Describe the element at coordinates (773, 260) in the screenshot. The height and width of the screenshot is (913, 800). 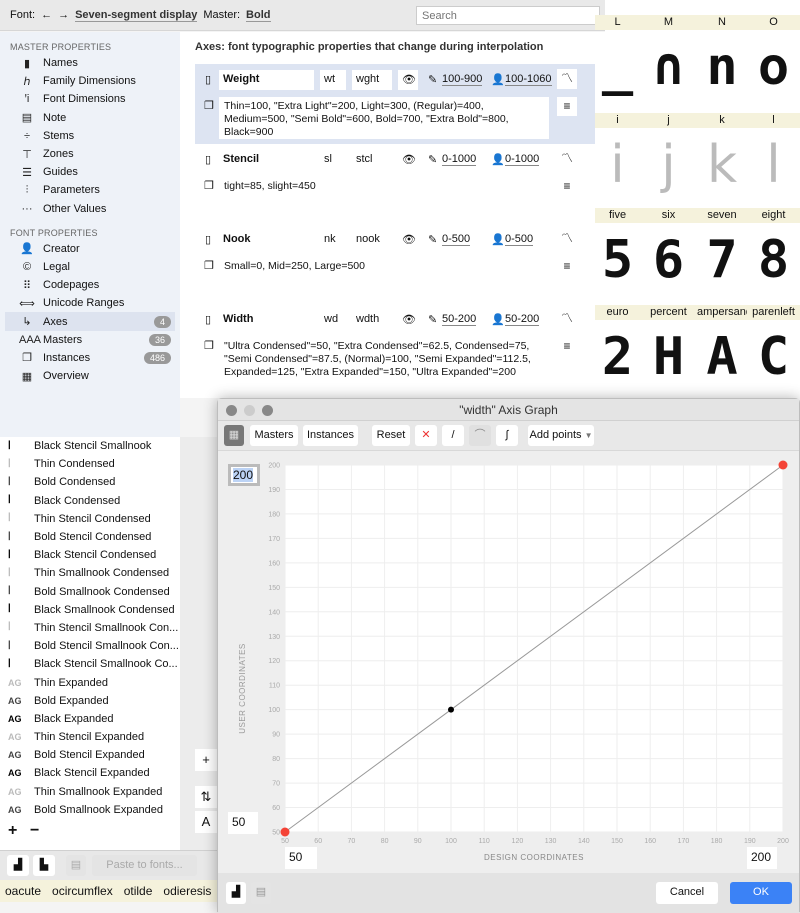
I see `glyph-cell: 8` at that location.